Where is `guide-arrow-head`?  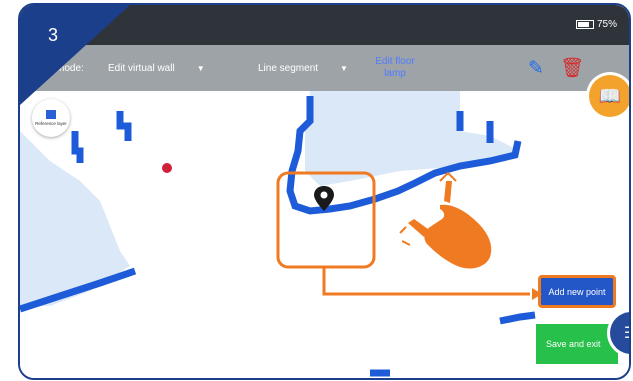
guide-arrow-head is located at coordinates (537, 294).